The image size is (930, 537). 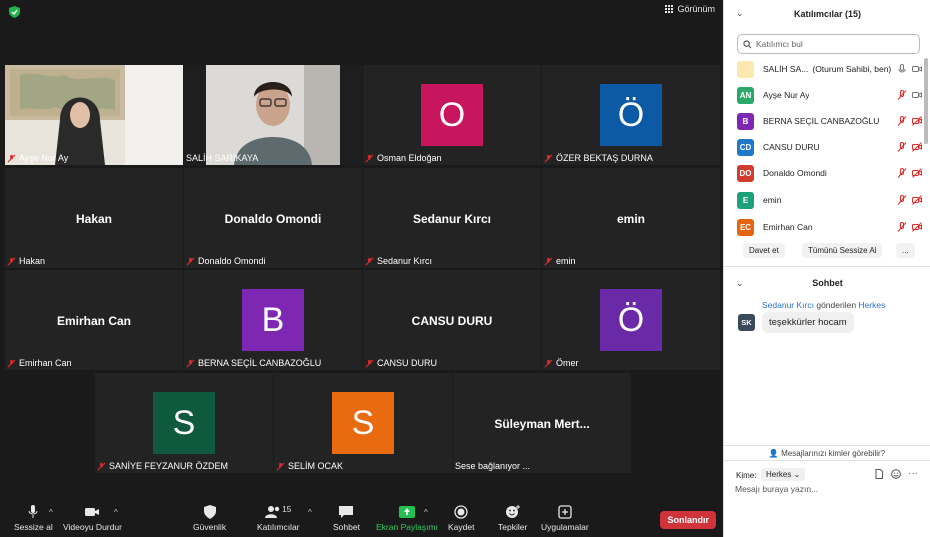 I want to click on participant-avatar: CD, so click(x=745, y=147).